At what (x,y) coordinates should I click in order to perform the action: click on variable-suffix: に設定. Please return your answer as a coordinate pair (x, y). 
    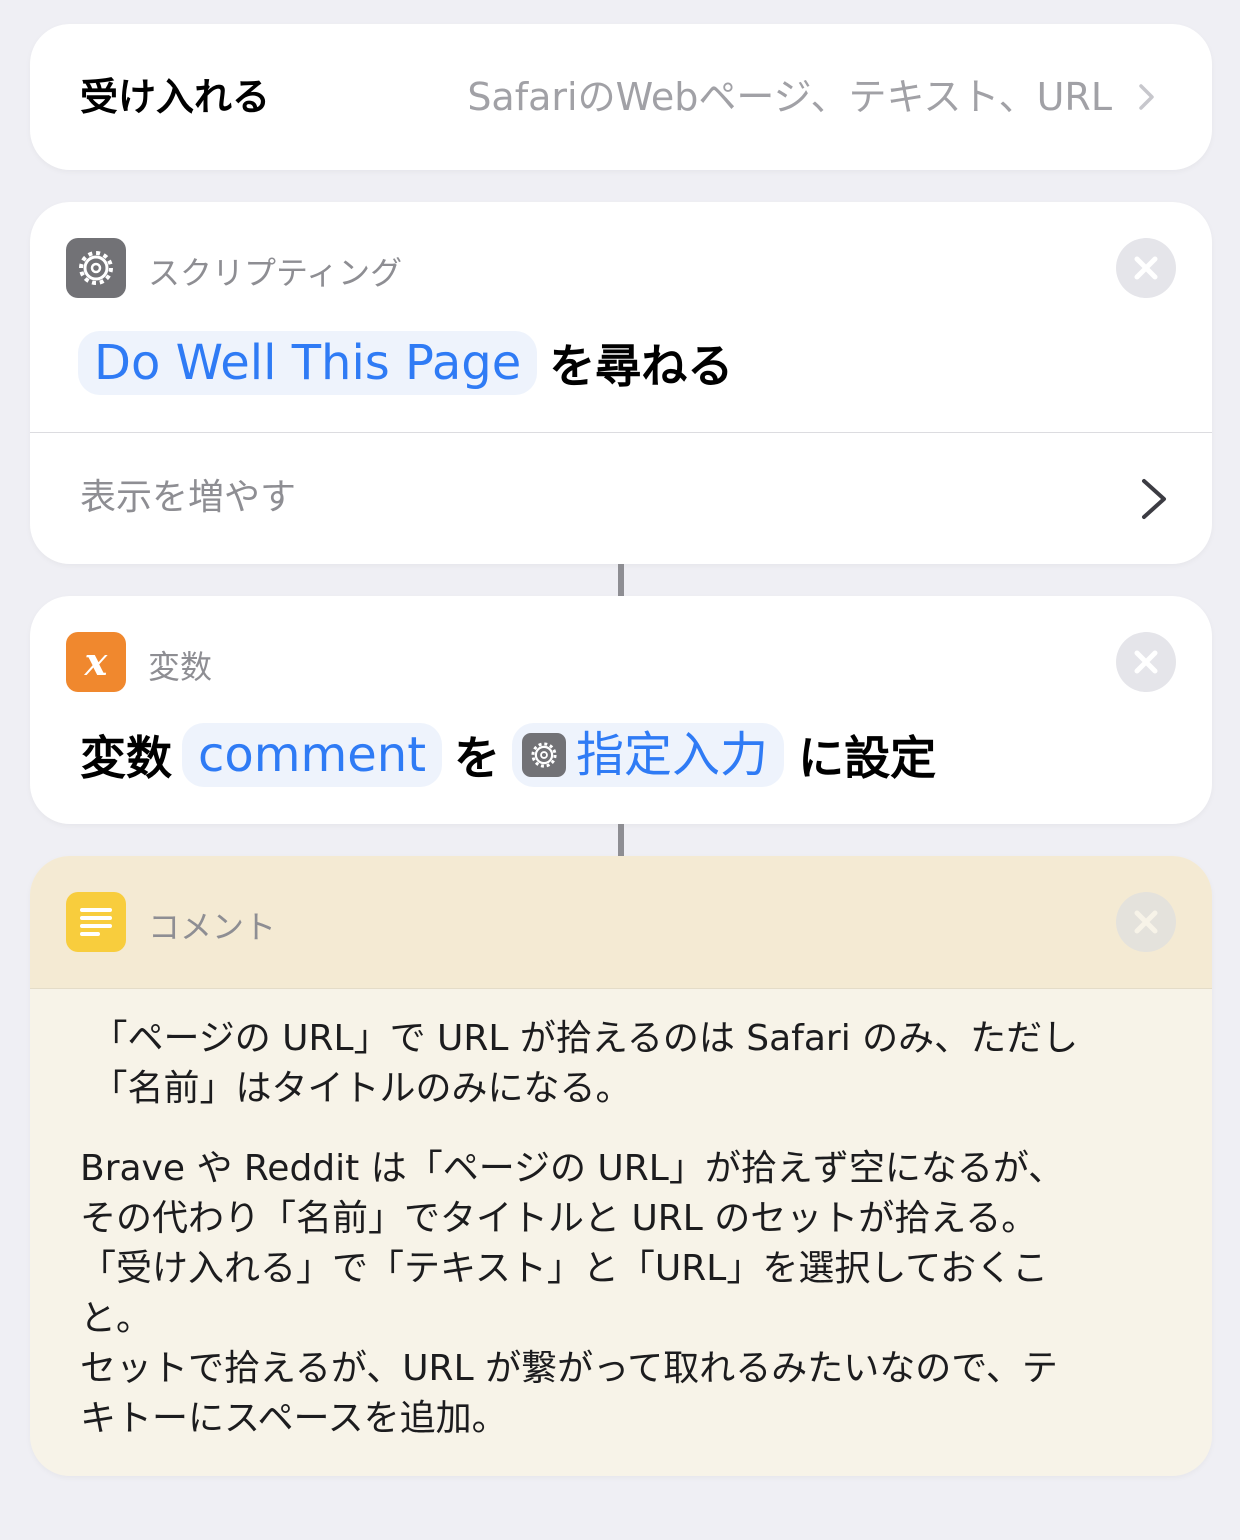
    Looking at the image, I should click on (867, 758).